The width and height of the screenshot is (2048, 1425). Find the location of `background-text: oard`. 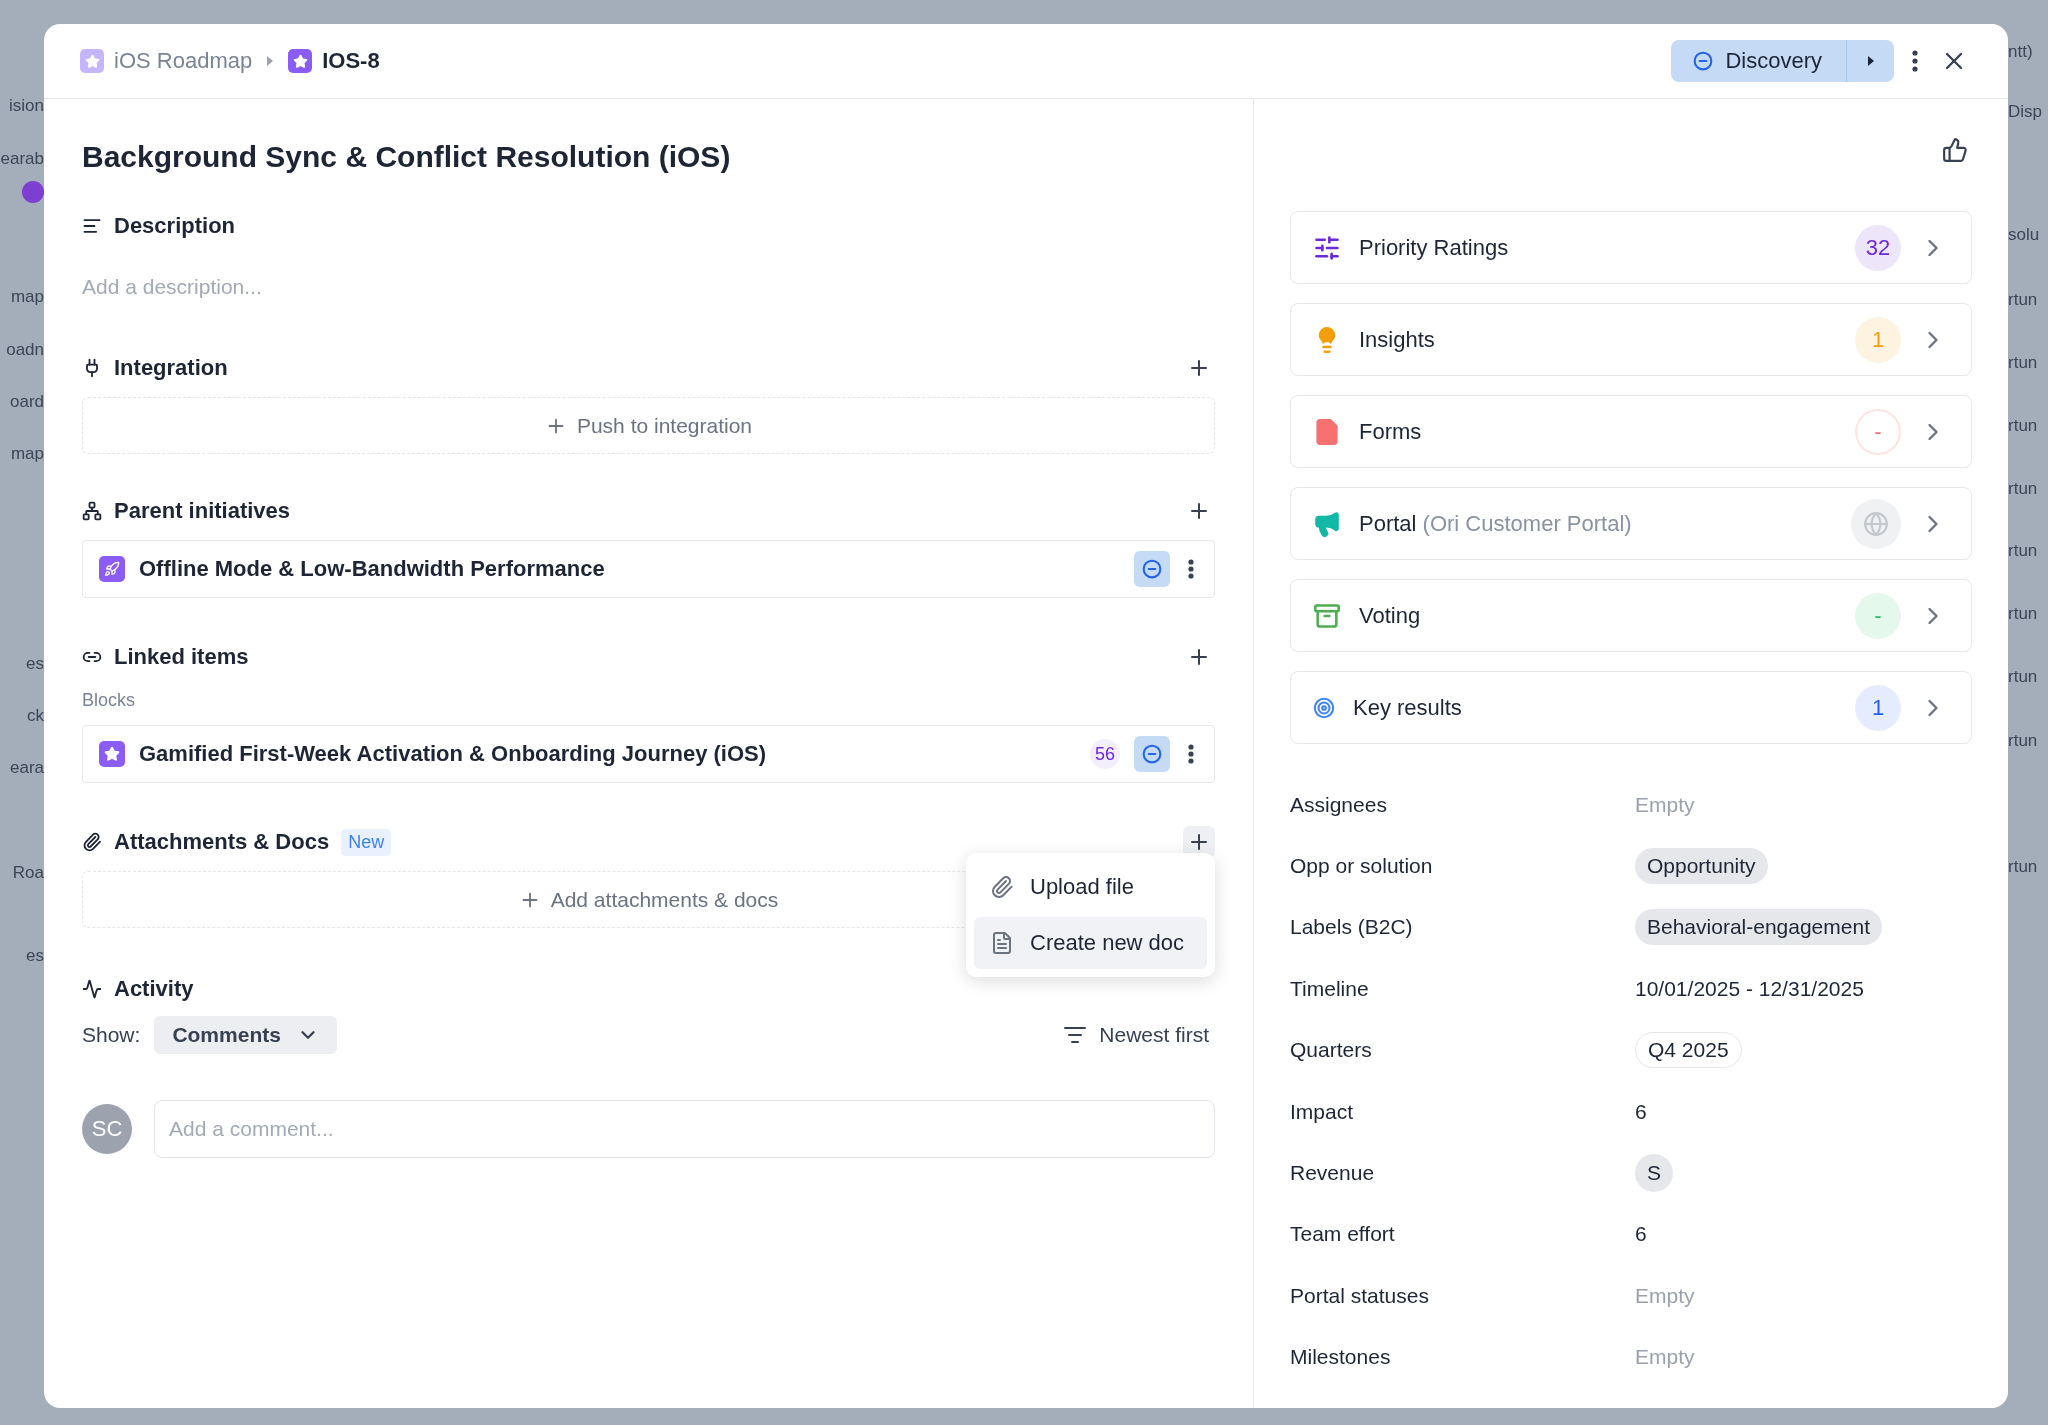

background-text: oard is located at coordinates (26, 402).